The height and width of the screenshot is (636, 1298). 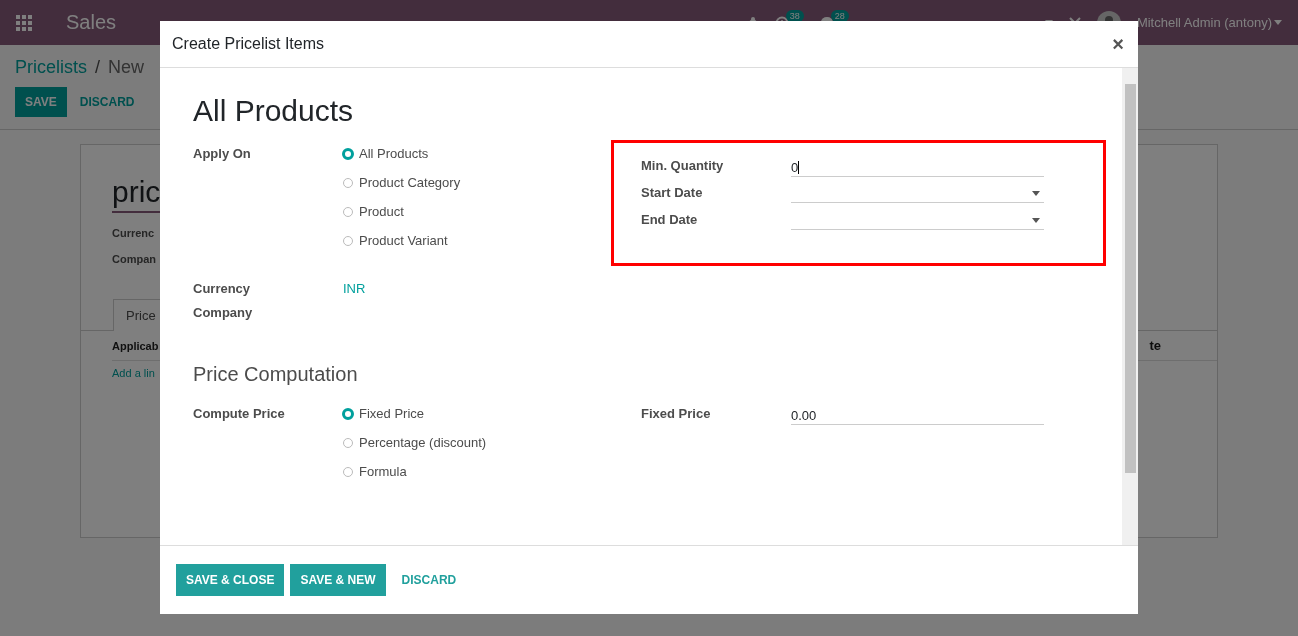 I want to click on field-label: Apply On, so click(x=222, y=154).